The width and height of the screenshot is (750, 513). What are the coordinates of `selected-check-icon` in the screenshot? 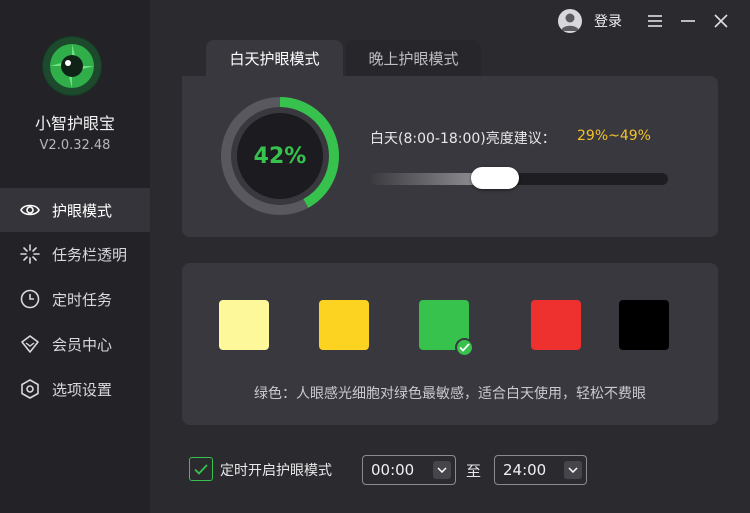 It's located at (464, 347).